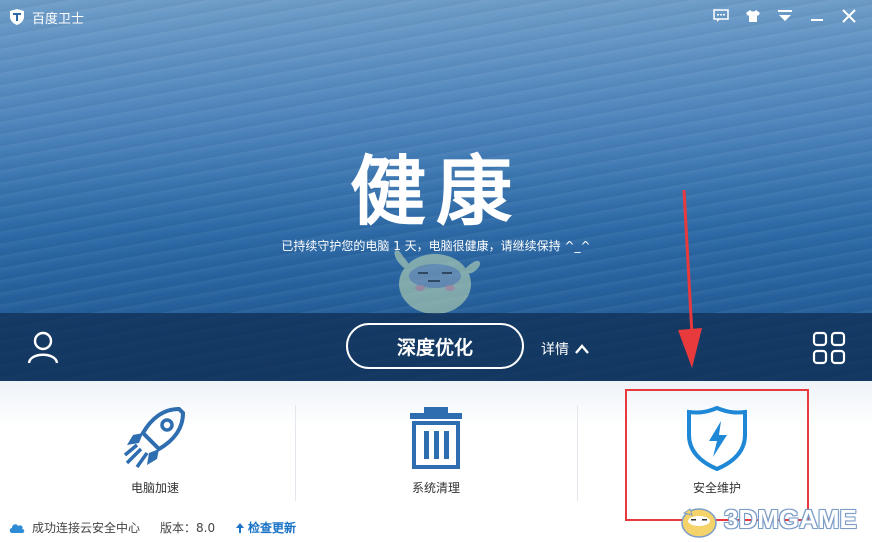  I want to click on arrow-up-icon, so click(240, 527).